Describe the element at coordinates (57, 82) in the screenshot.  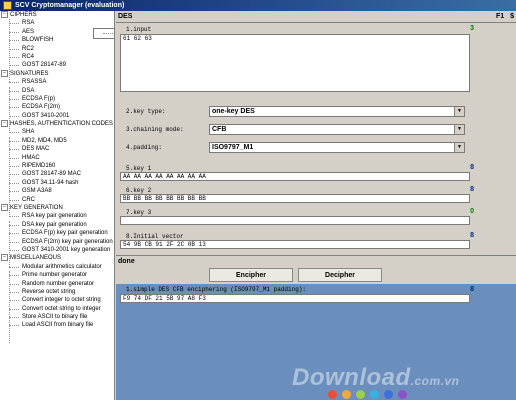
I see `tree-item: RSASSA` at that location.